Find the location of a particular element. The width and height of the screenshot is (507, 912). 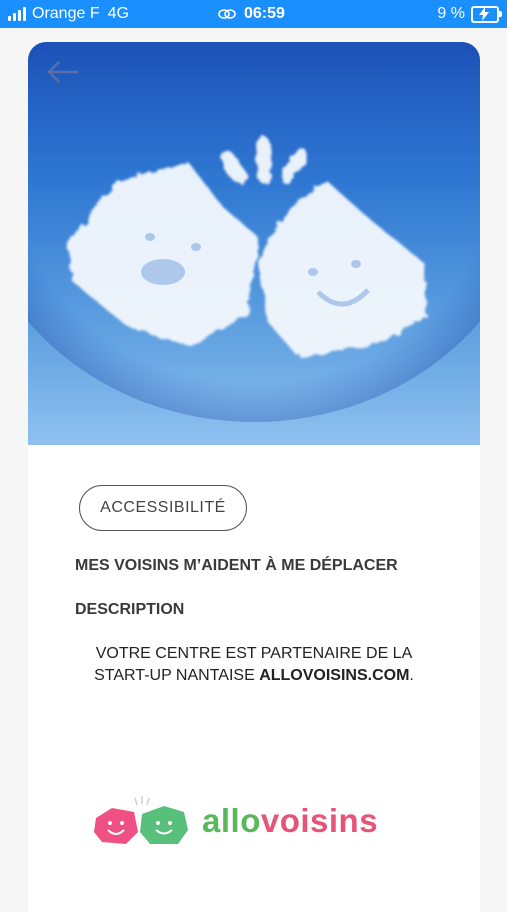

carrier-name: Orange F is located at coordinates (66, 13).